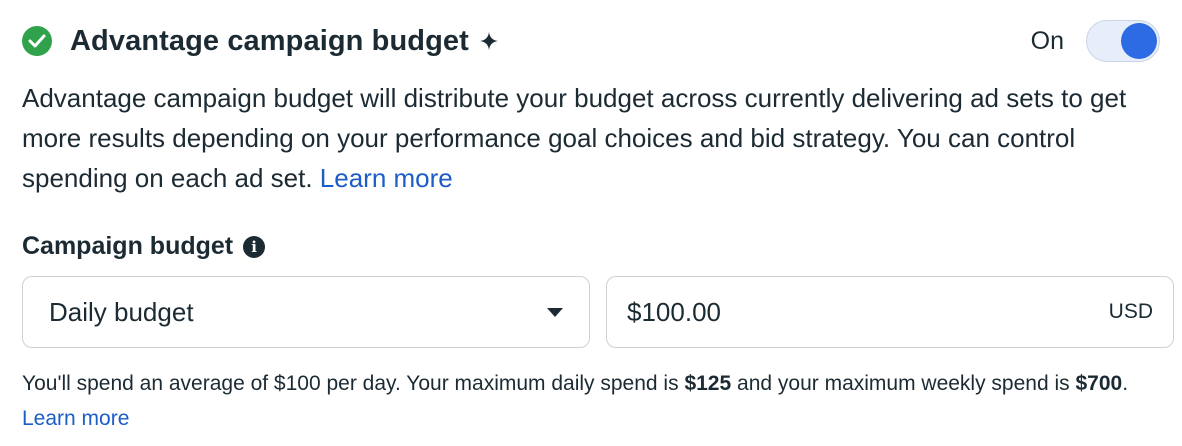  I want to click on budget-amount-value: $100.00, so click(674, 311).